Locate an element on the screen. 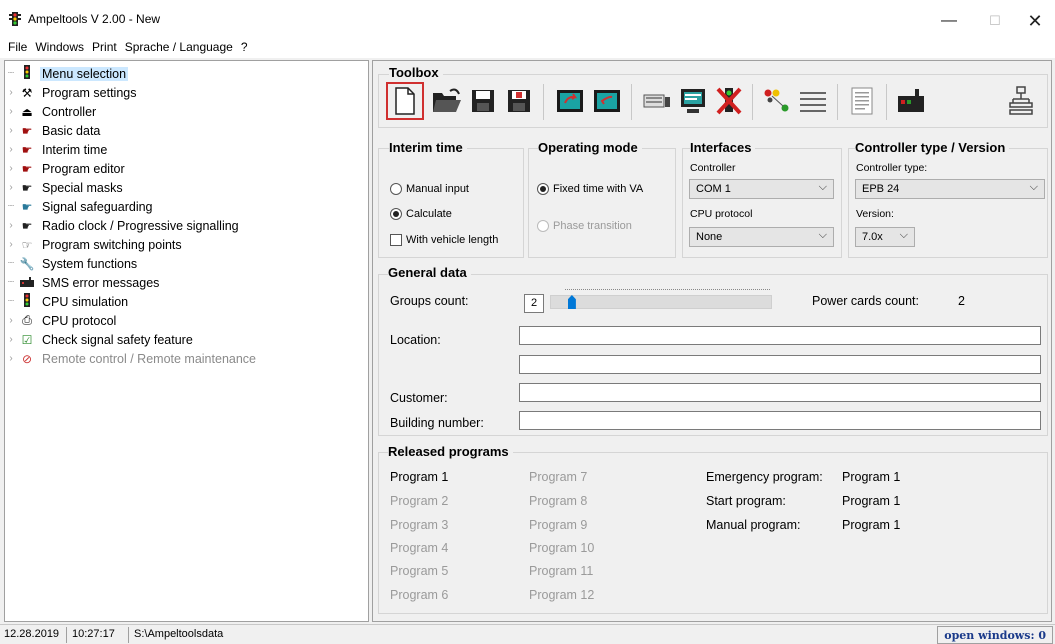  controller-port-value: COM 1 is located at coordinates (713, 189).